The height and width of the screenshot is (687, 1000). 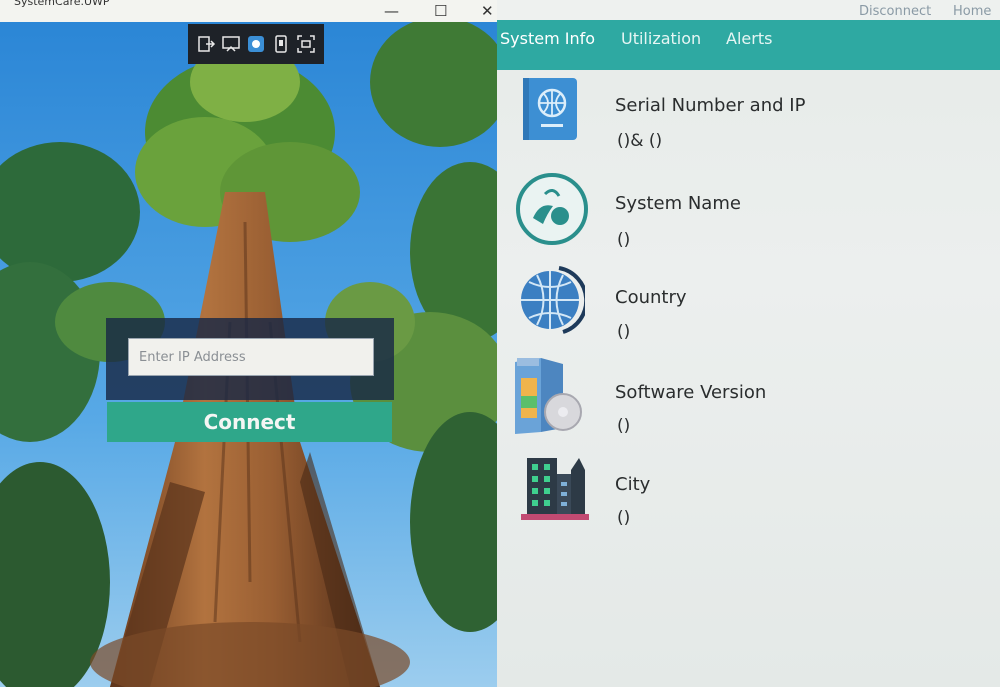 I want to click on home-link: Home, so click(x=972, y=11).